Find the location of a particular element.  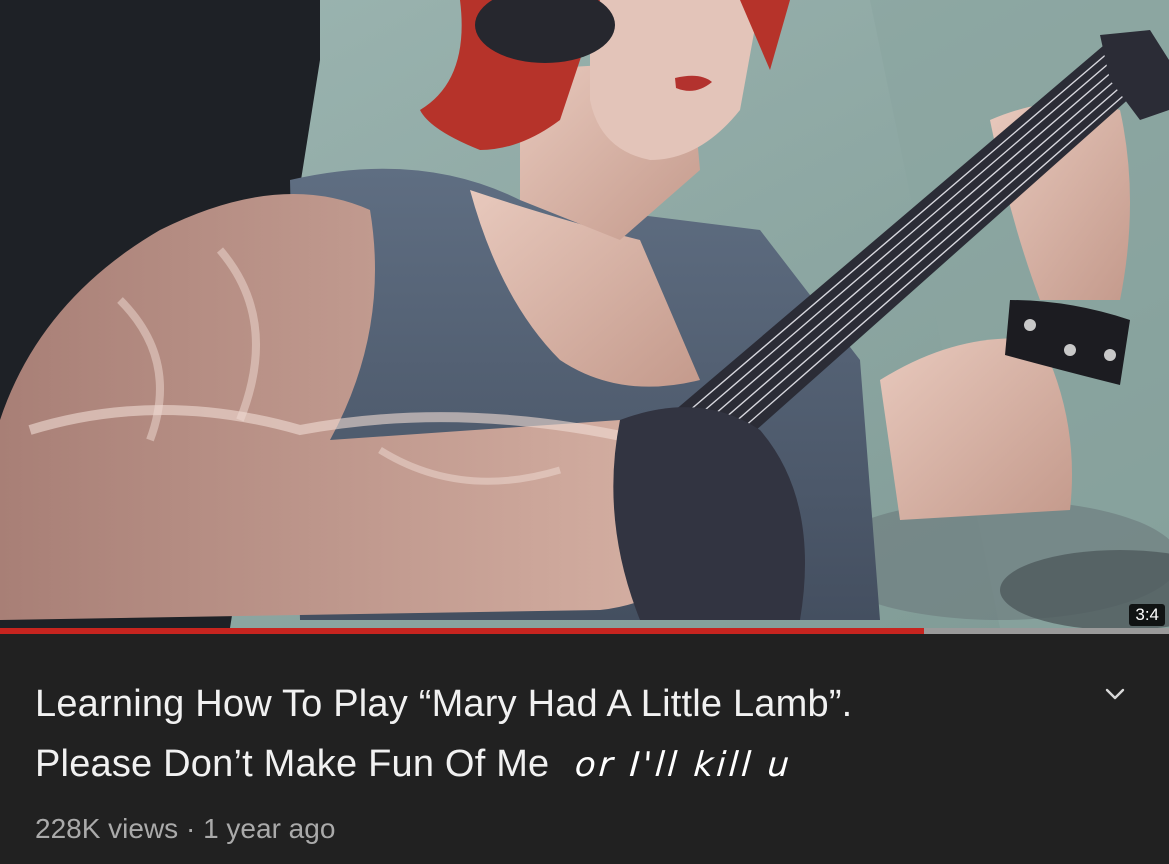

video-meta: 228K views · 1 year ago is located at coordinates (185, 829).